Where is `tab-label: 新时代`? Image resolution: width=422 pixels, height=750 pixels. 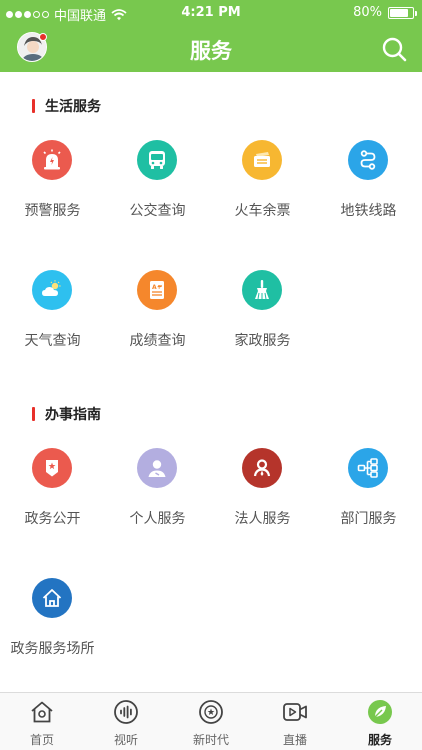 tab-label: 新时代 is located at coordinates (210, 740).